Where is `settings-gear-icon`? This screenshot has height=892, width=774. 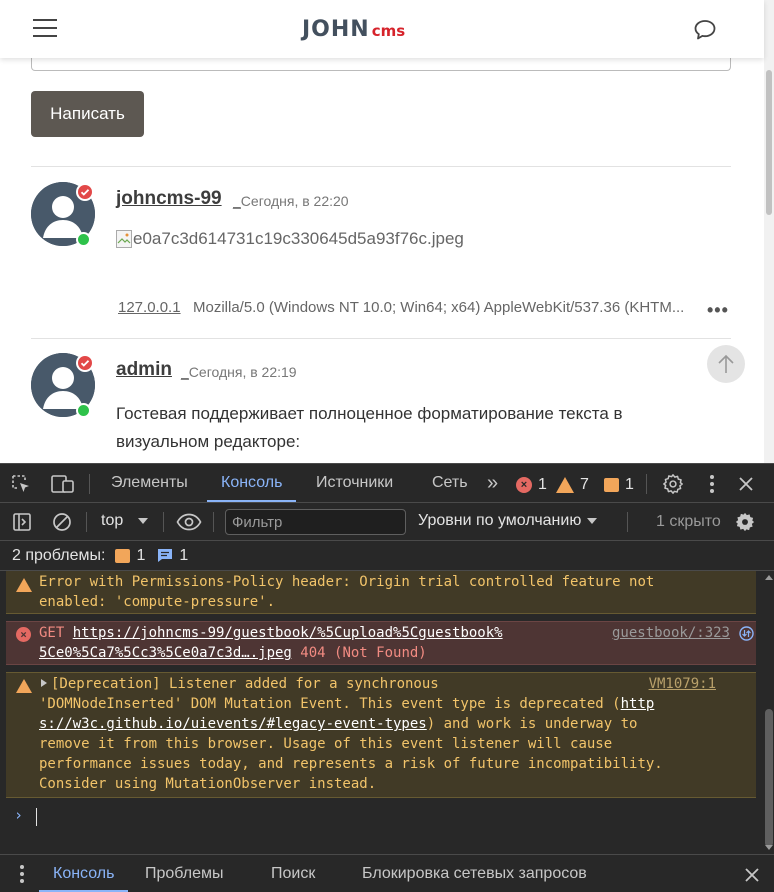 settings-gear-icon is located at coordinates (673, 484).